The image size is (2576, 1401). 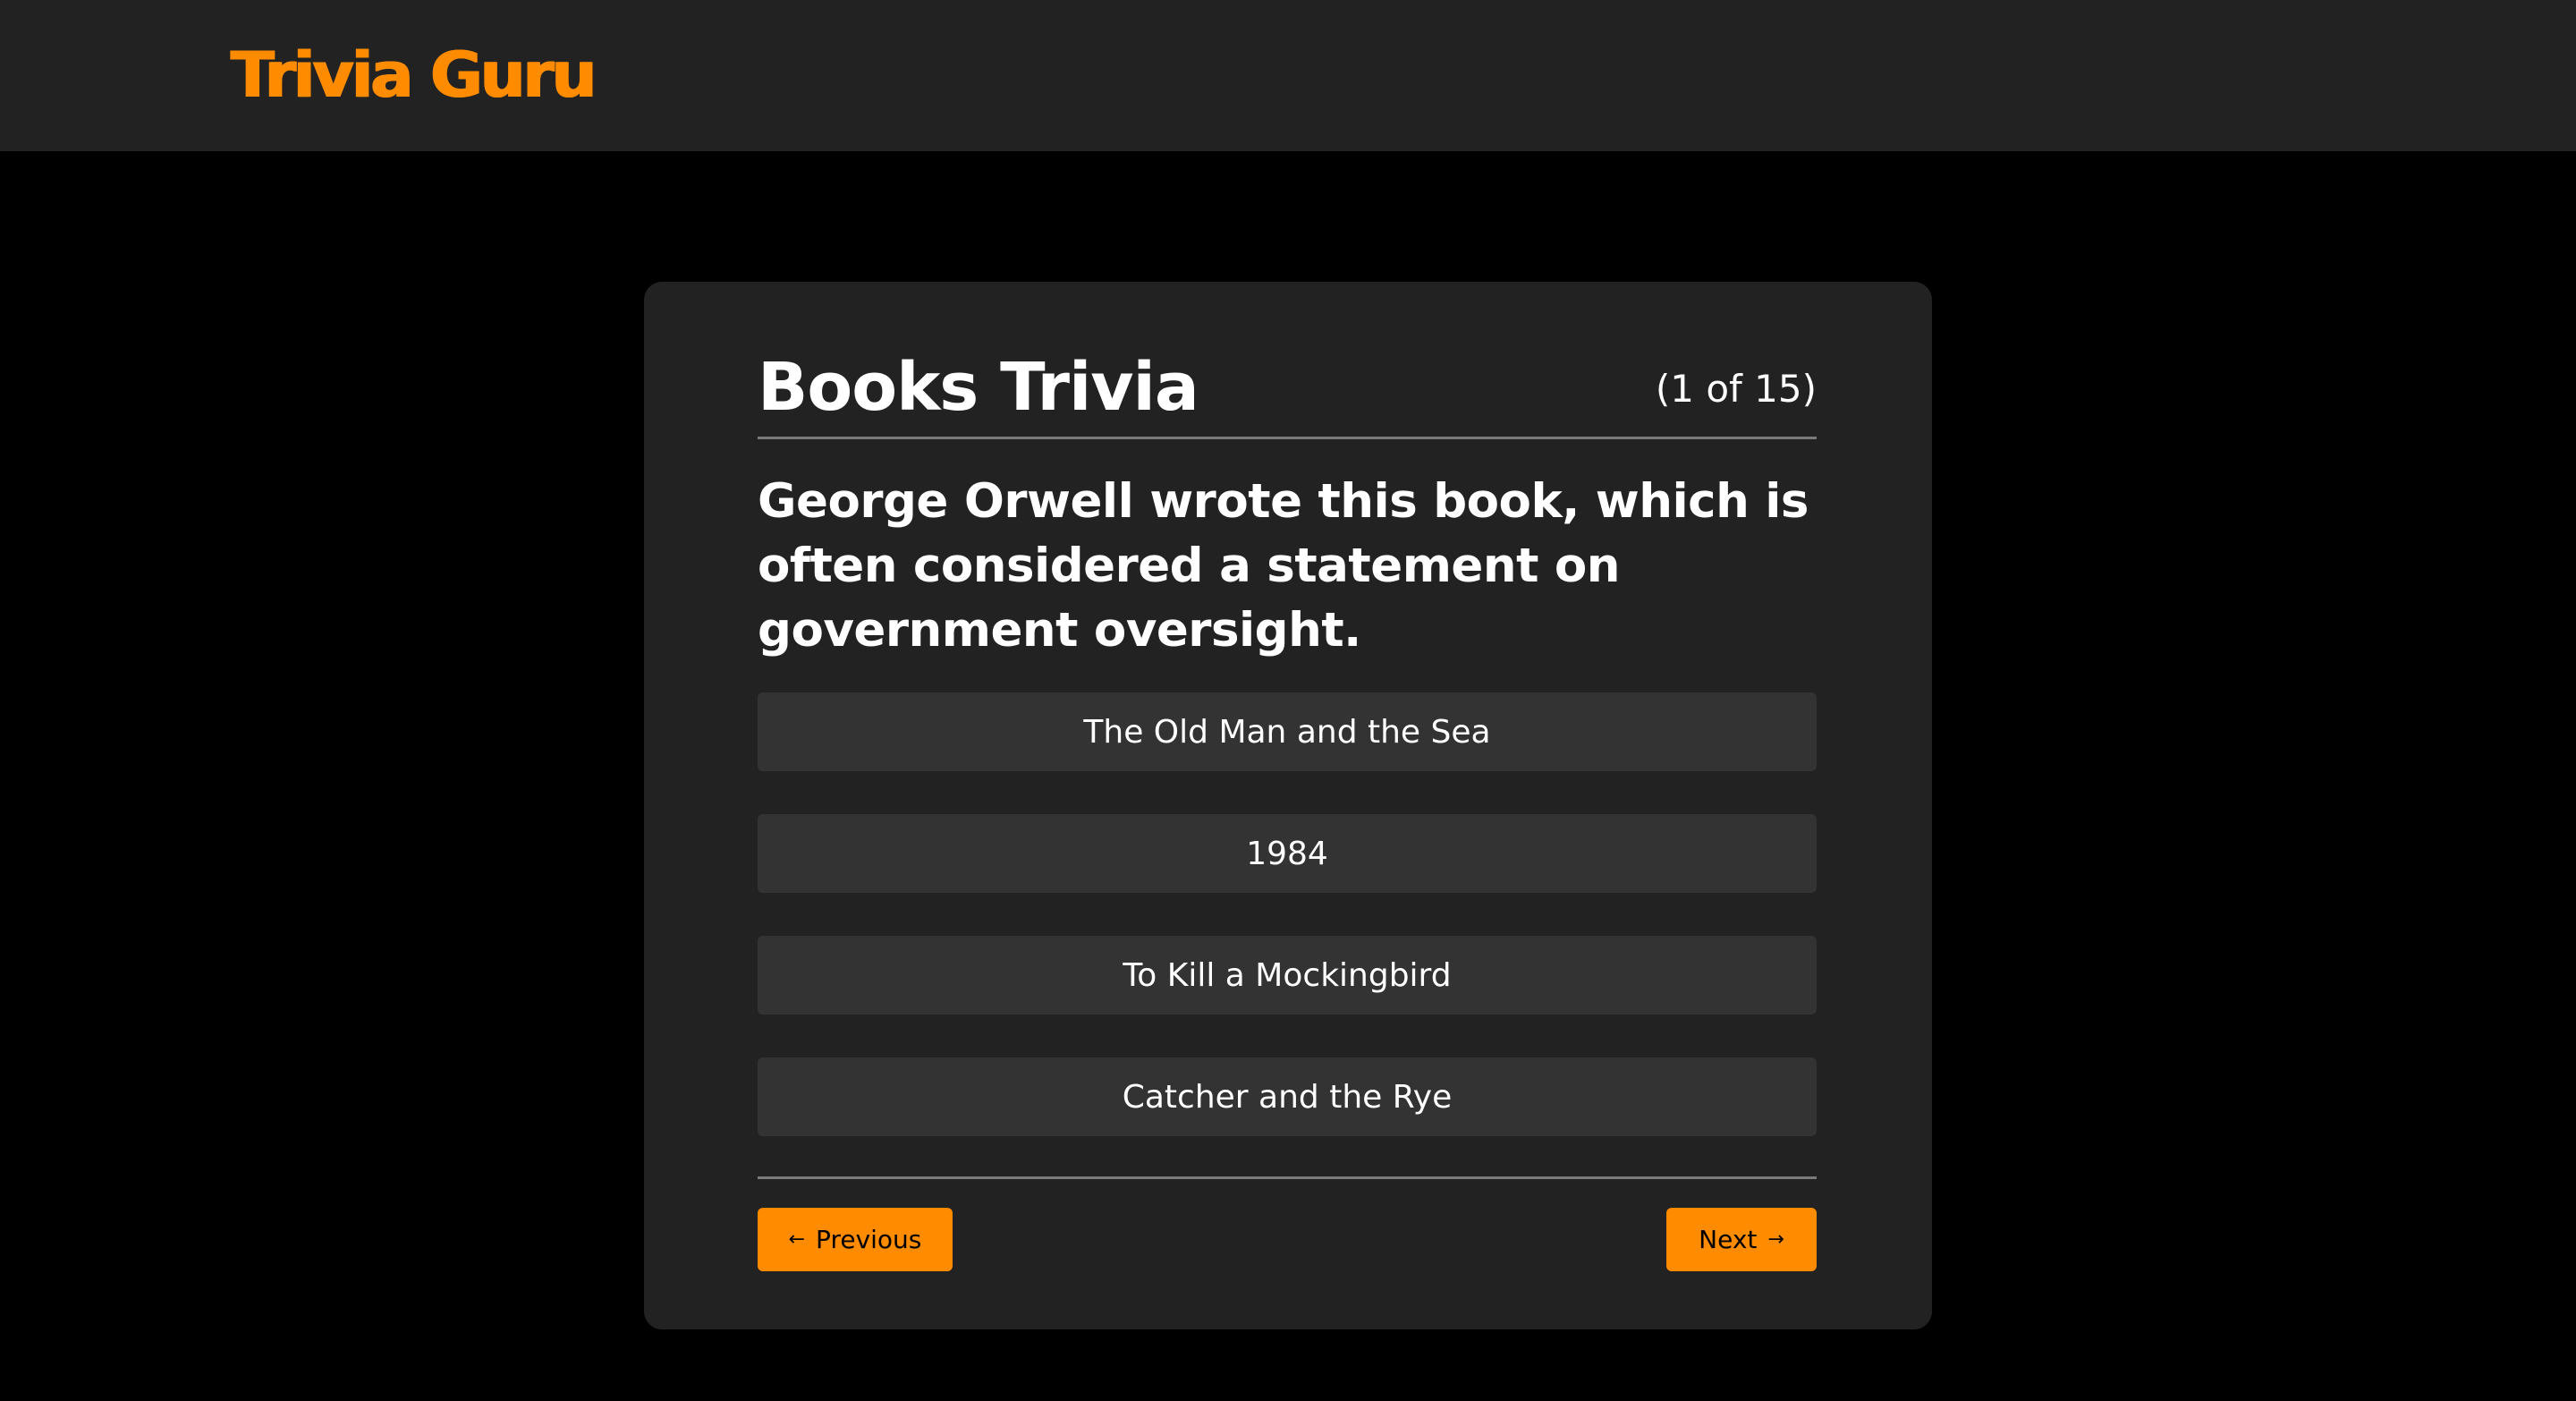 I want to click on next-button: Next →, so click(x=1741, y=1239).